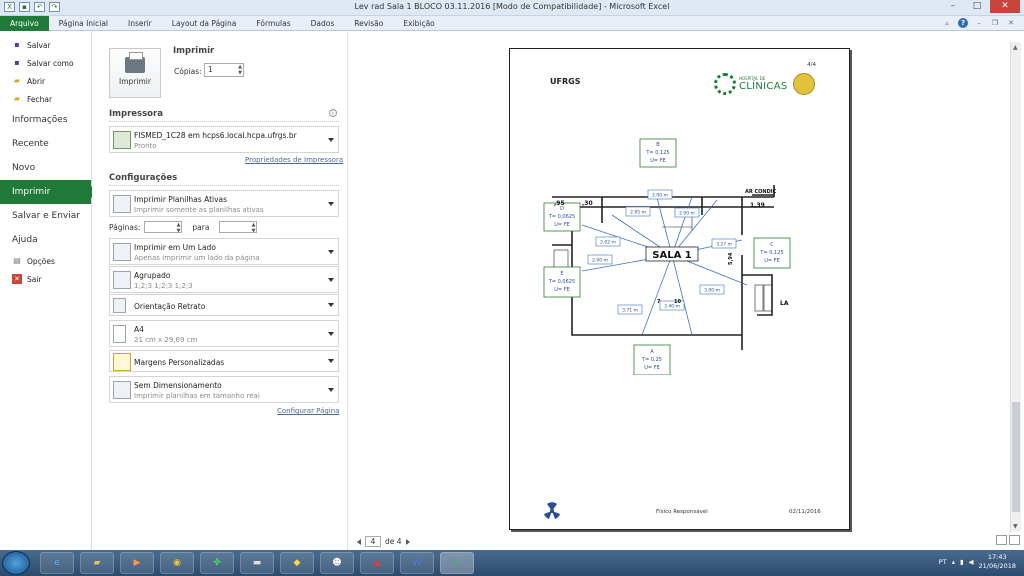 This screenshot has height=576, width=1024. What do you see at coordinates (997, 562) in the screenshot?
I see `clock: 17:43 21/06/2018` at bounding box center [997, 562].